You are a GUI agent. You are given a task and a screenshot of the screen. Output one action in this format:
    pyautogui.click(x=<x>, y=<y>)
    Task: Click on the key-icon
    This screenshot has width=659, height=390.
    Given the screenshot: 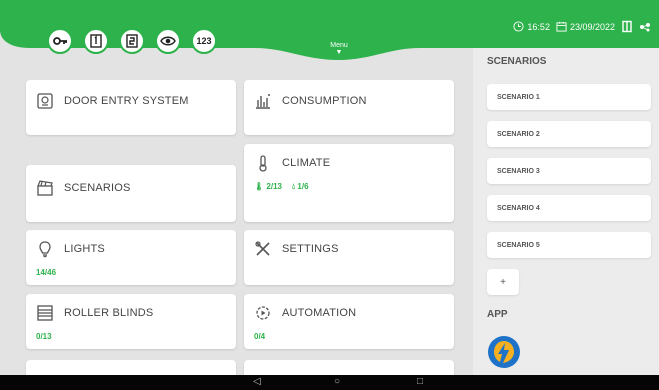 What is the action you would take?
    pyautogui.click(x=60, y=41)
    